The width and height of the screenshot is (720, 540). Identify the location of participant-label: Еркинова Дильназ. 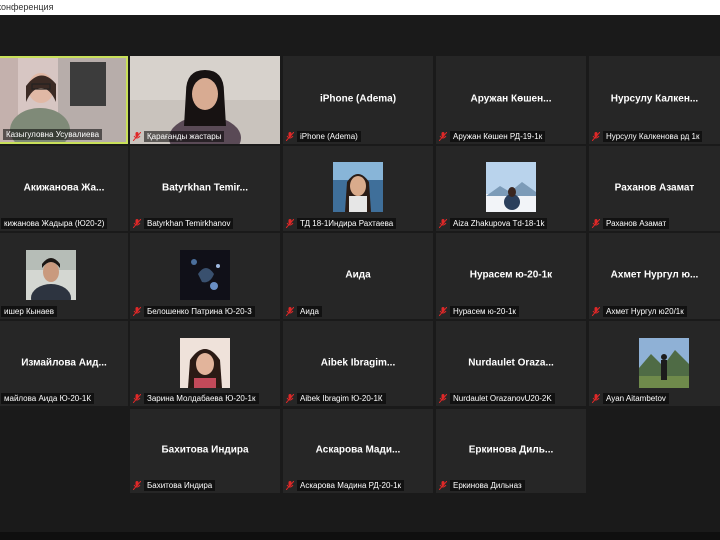
(487, 485).